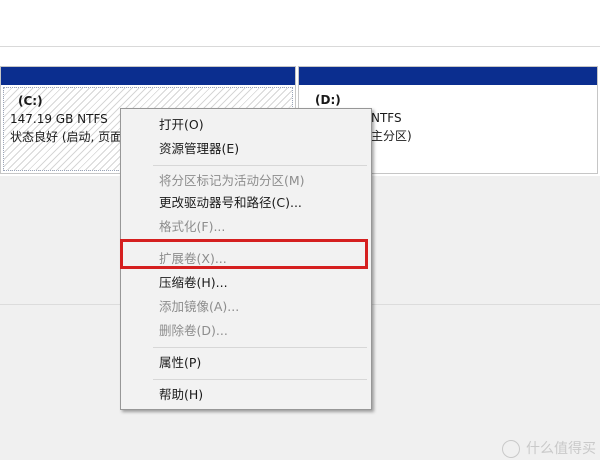 This screenshot has height=460, width=600. What do you see at coordinates (148, 76) in the screenshot?
I see `partition-c-bar` at bounding box center [148, 76].